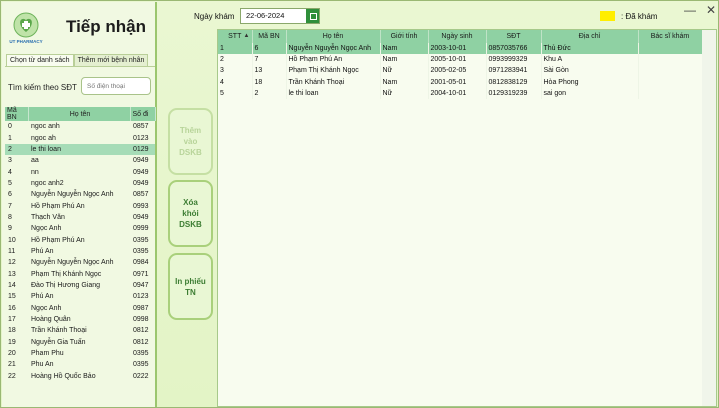  I want to click on tab-choose-from-list: Chọn từ danh sách, so click(40, 60).